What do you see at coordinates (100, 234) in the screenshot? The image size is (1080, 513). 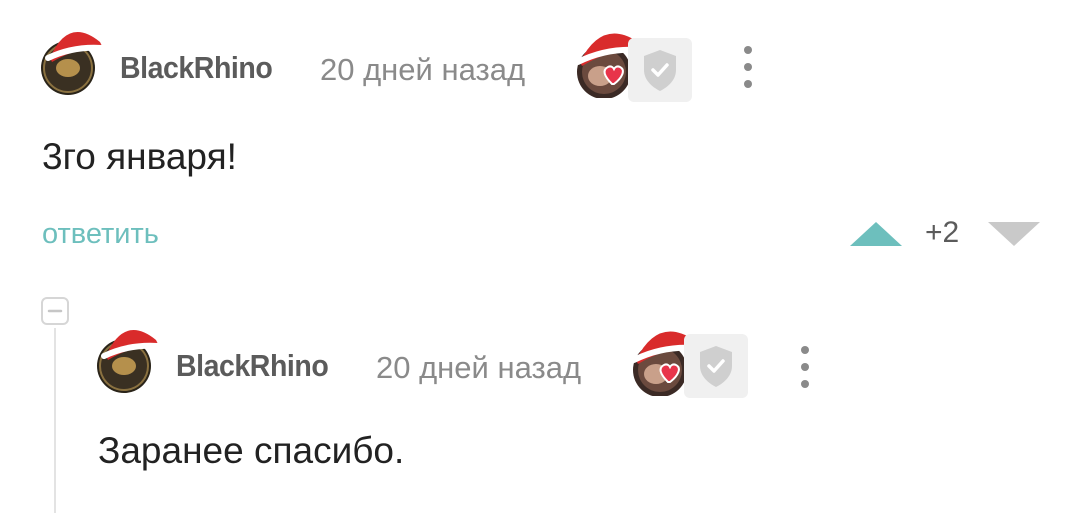 I see `reply-button: ответить` at bounding box center [100, 234].